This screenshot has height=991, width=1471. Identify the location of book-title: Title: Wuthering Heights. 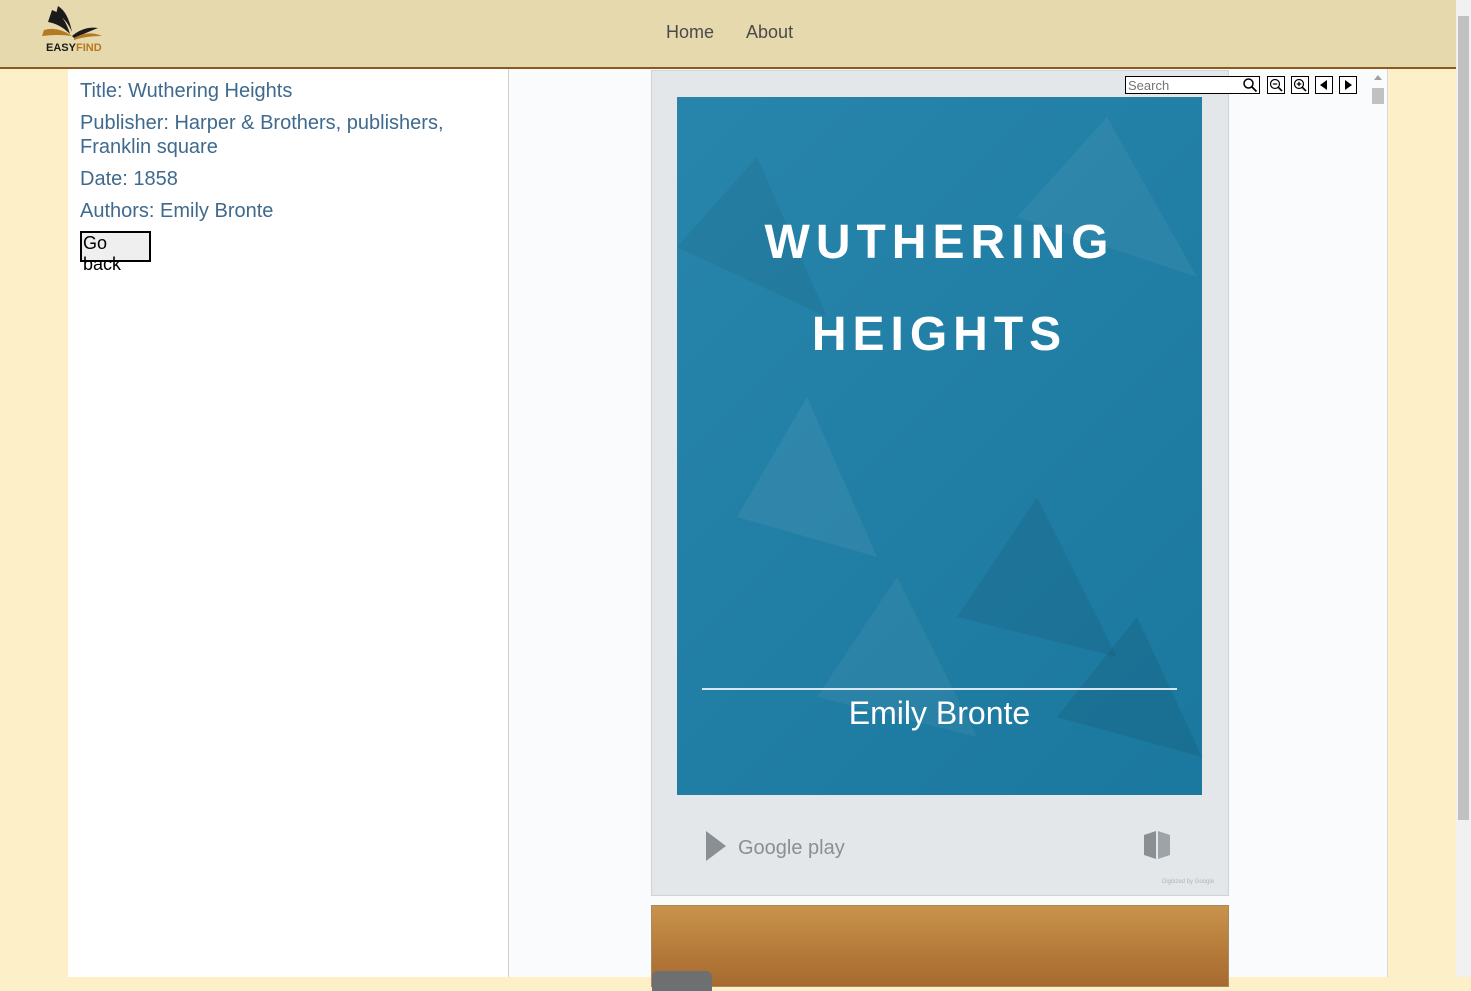
(186, 91).